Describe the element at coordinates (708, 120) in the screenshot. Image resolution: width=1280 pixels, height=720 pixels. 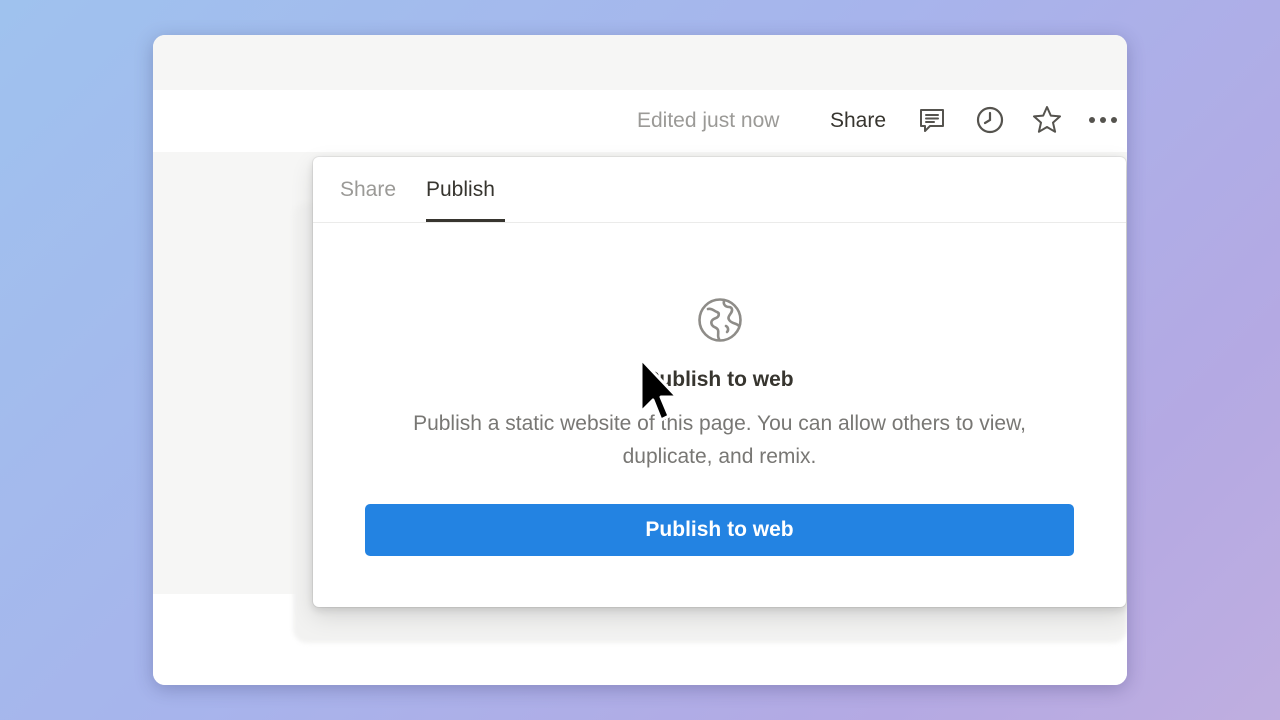
I see `edited-status: Edited just now` at that location.